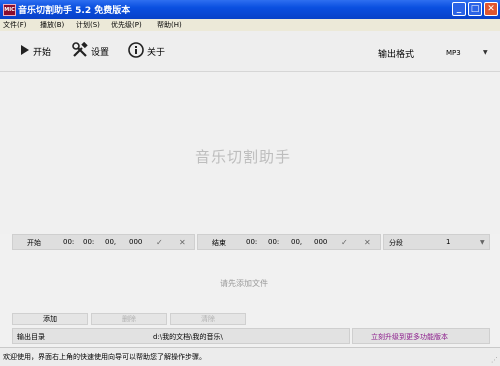  I want to click on start-minute-field: 00:, so click(88, 242).